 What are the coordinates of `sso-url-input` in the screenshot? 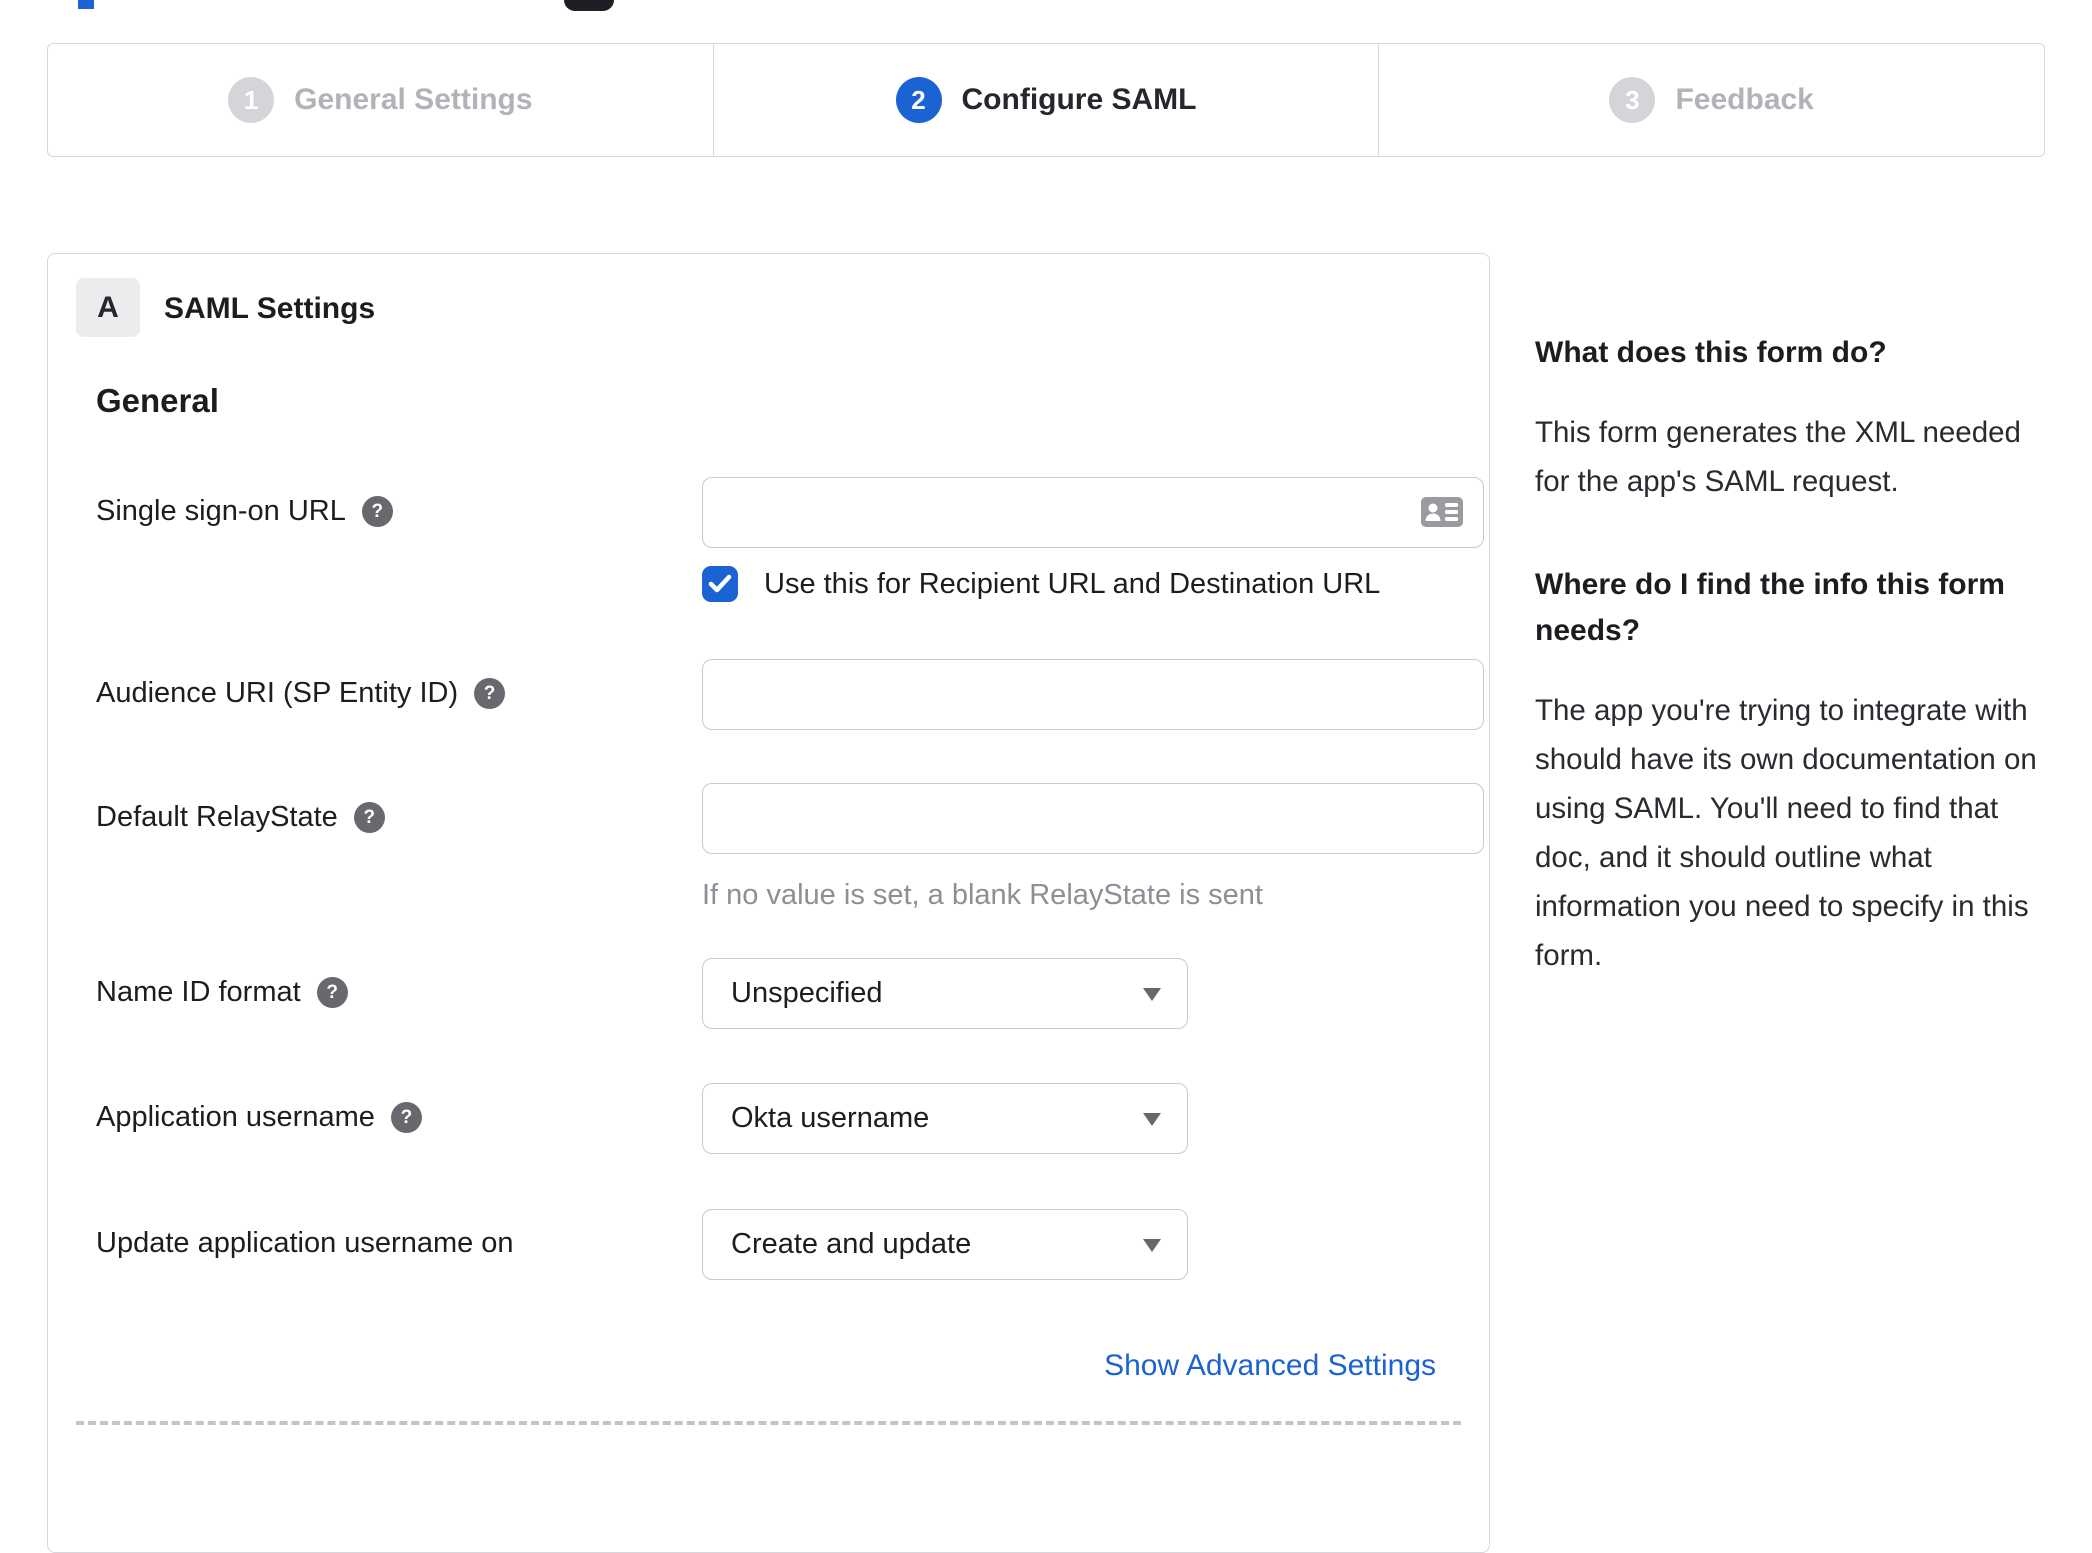 It's located at (1093, 512).